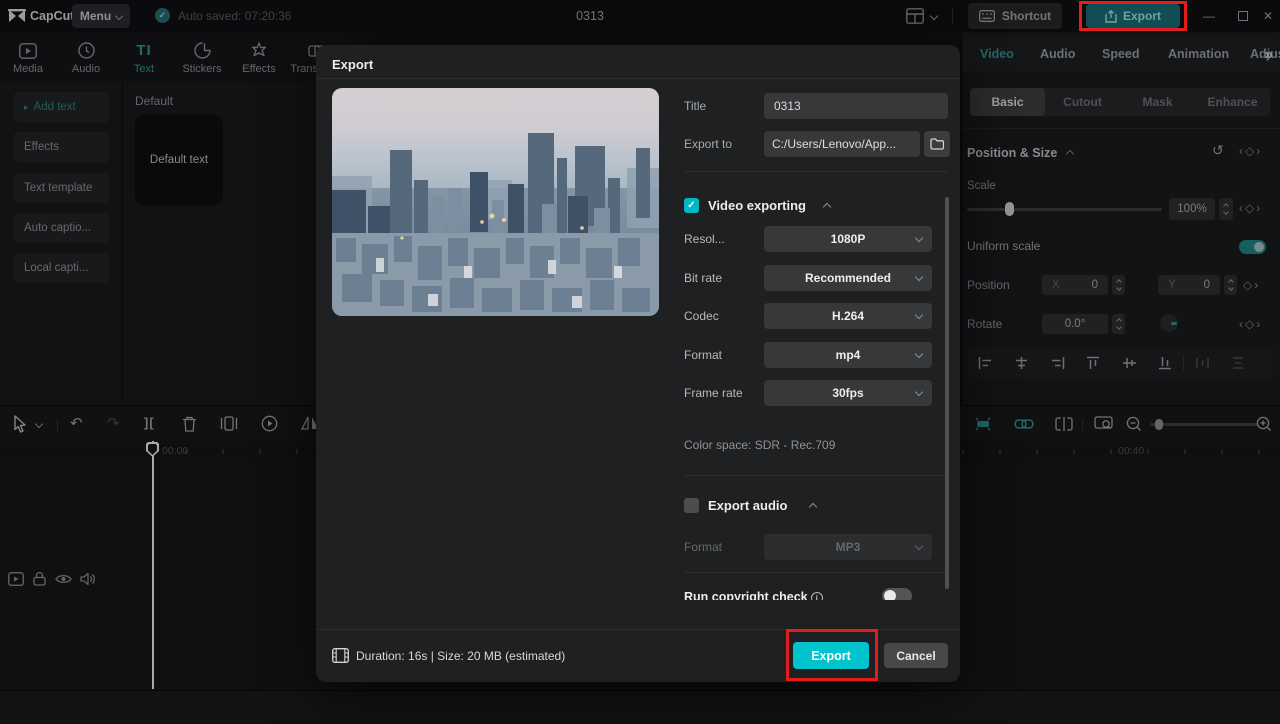 Image resolution: width=1280 pixels, height=724 pixels. I want to click on copyright-check-toggle, so click(897, 594).